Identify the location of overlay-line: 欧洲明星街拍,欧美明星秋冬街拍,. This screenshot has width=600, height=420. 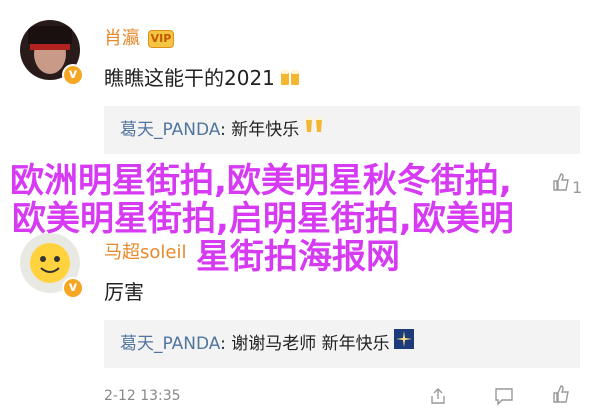
(261, 181).